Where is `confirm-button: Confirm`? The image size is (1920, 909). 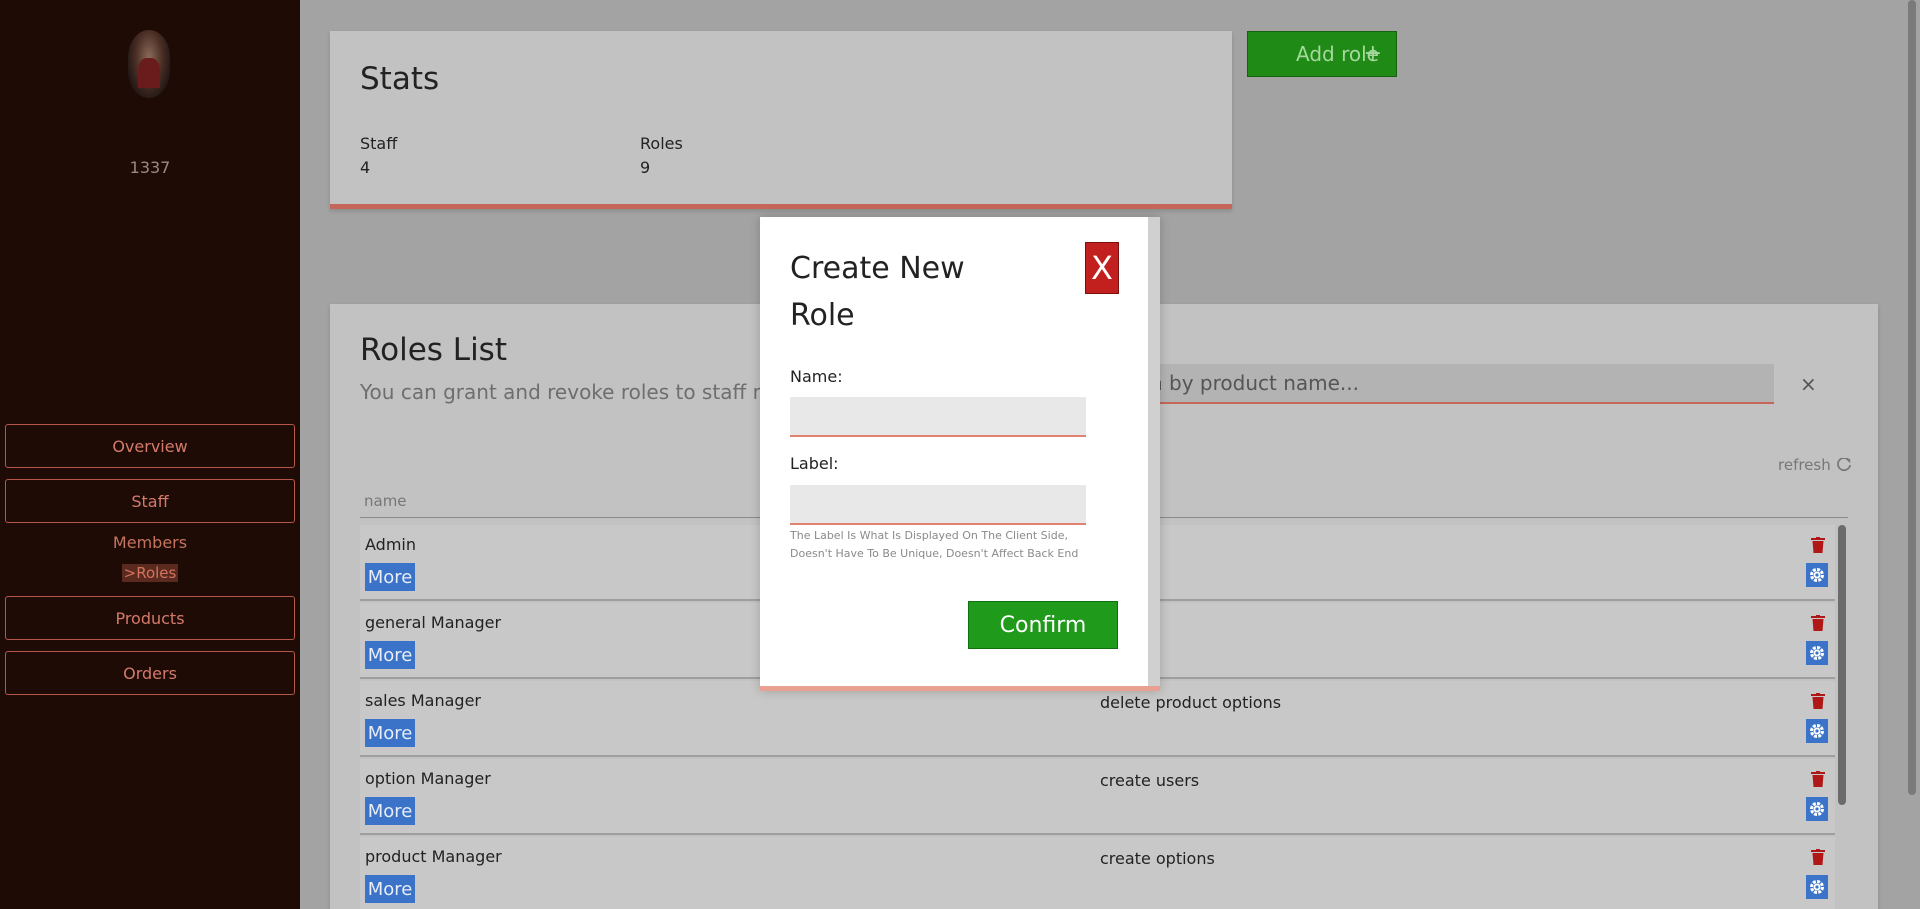
confirm-button: Confirm is located at coordinates (1043, 625).